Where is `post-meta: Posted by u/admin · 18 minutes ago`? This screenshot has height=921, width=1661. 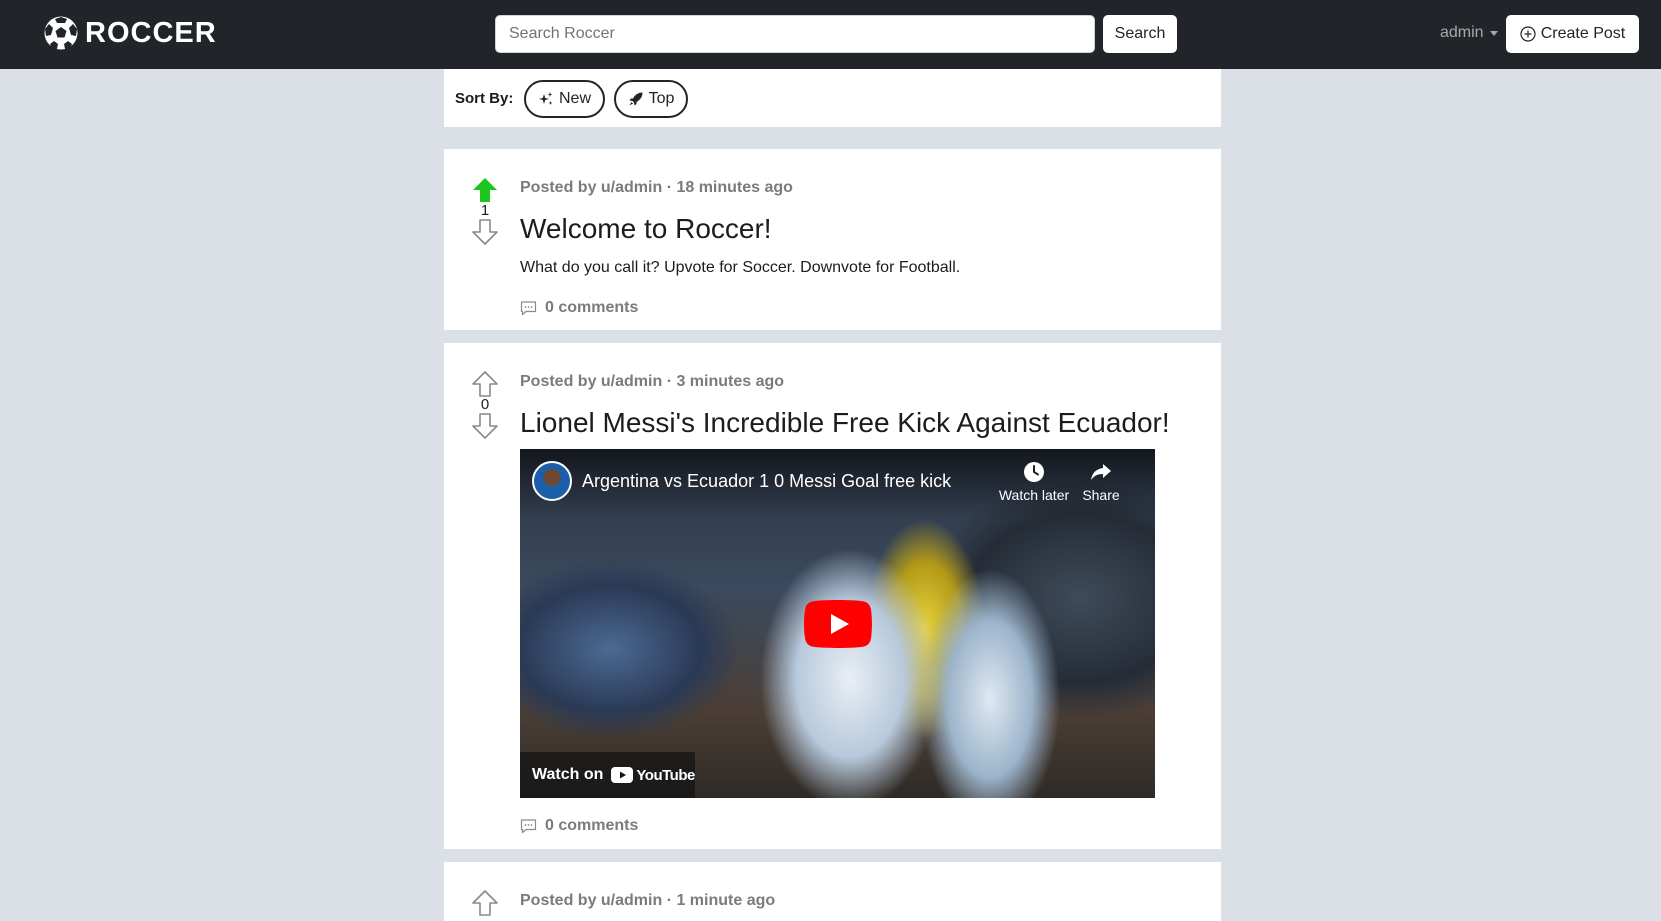
post-meta: Posted by u/admin · 18 minutes ago is located at coordinates (656, 187).